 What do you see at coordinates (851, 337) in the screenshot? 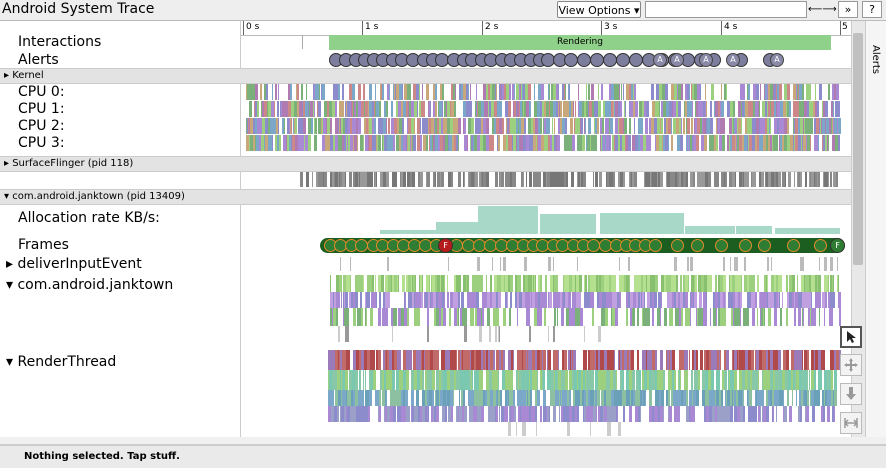
I see `select-cursor-icon` at bounding box center [851, 337].